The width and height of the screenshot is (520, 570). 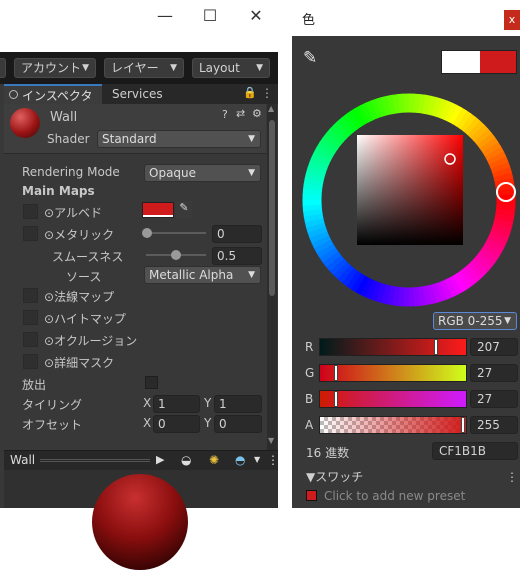 I want to click on occlusion-map-slot, so click(x=30, y=339).